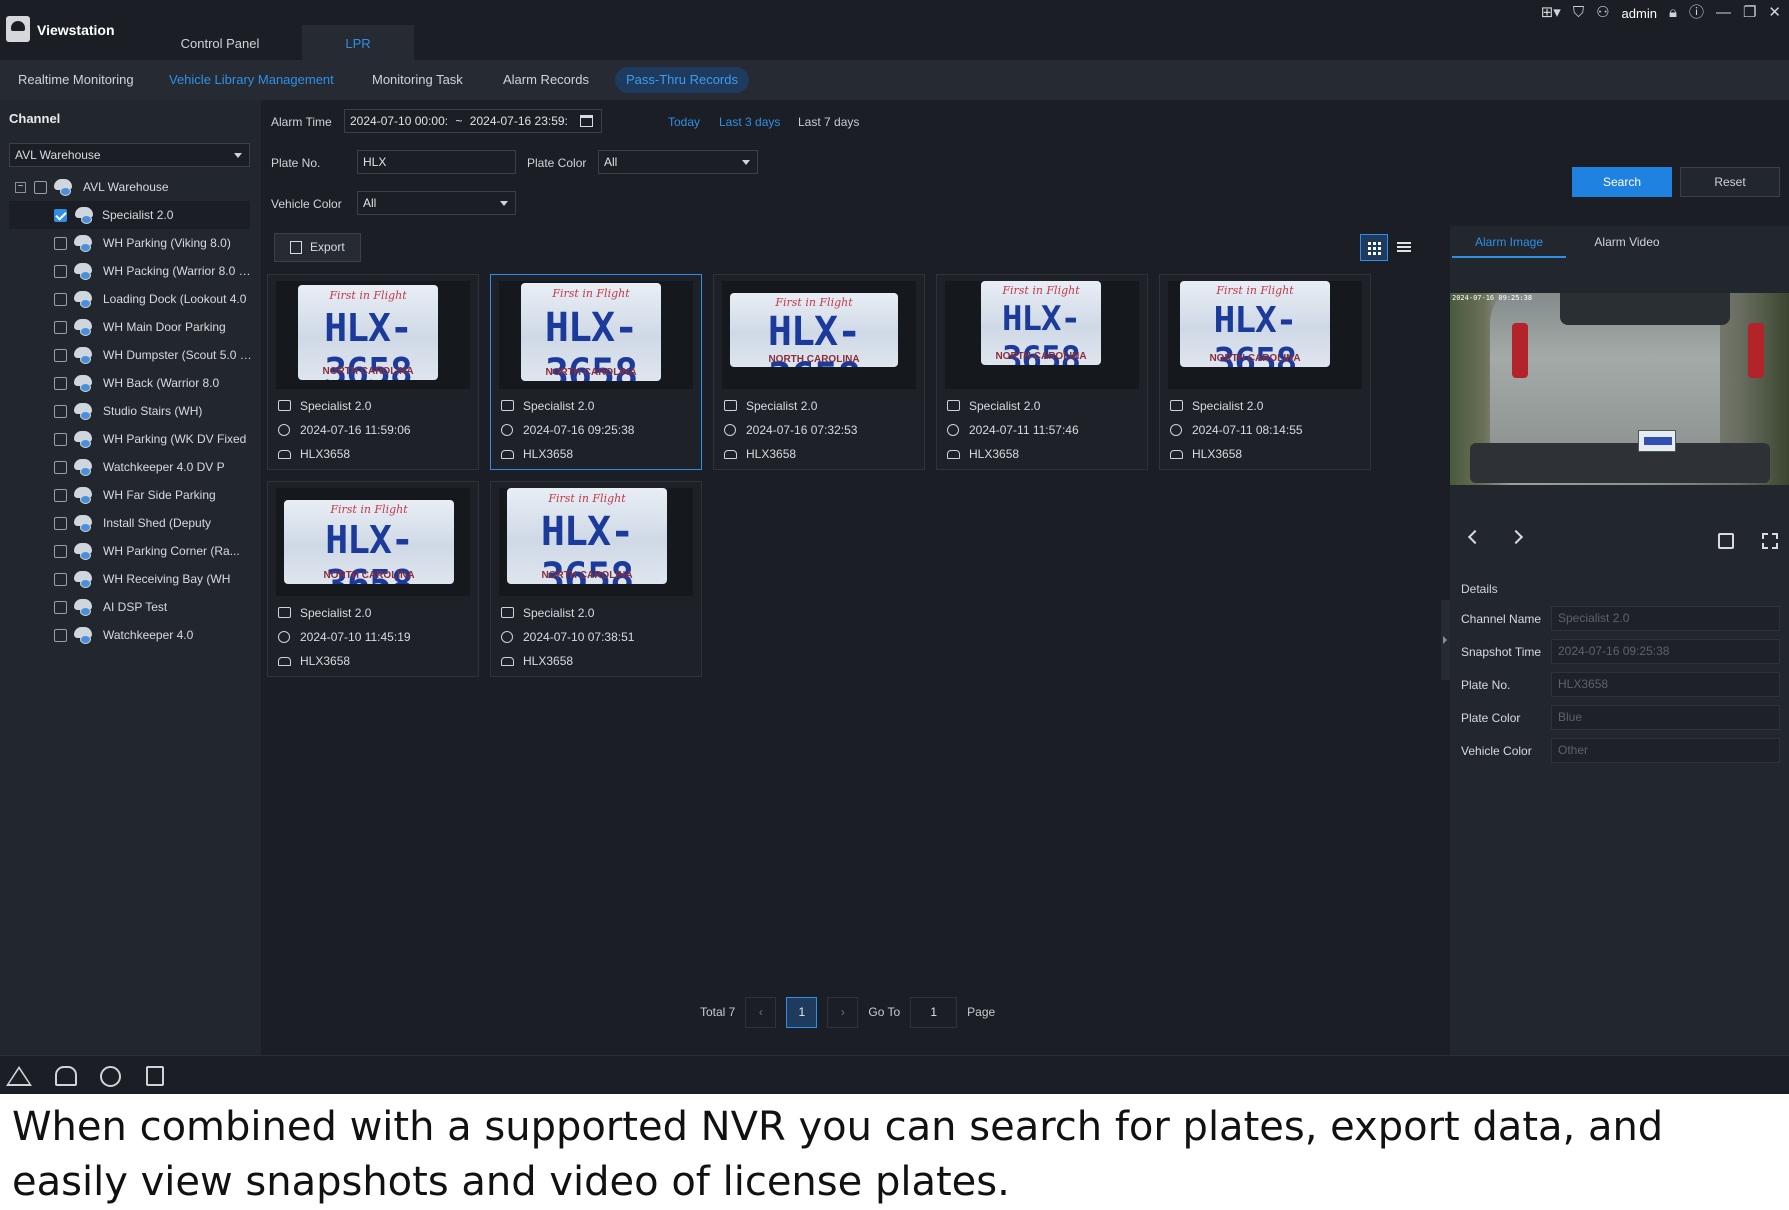 The width and height of the screenshot is (1789, 1210). What do you see at coordinates (1770, 541) in the screenshot?
I see `fullscreen-icon` at bounding box center [1770, 541].